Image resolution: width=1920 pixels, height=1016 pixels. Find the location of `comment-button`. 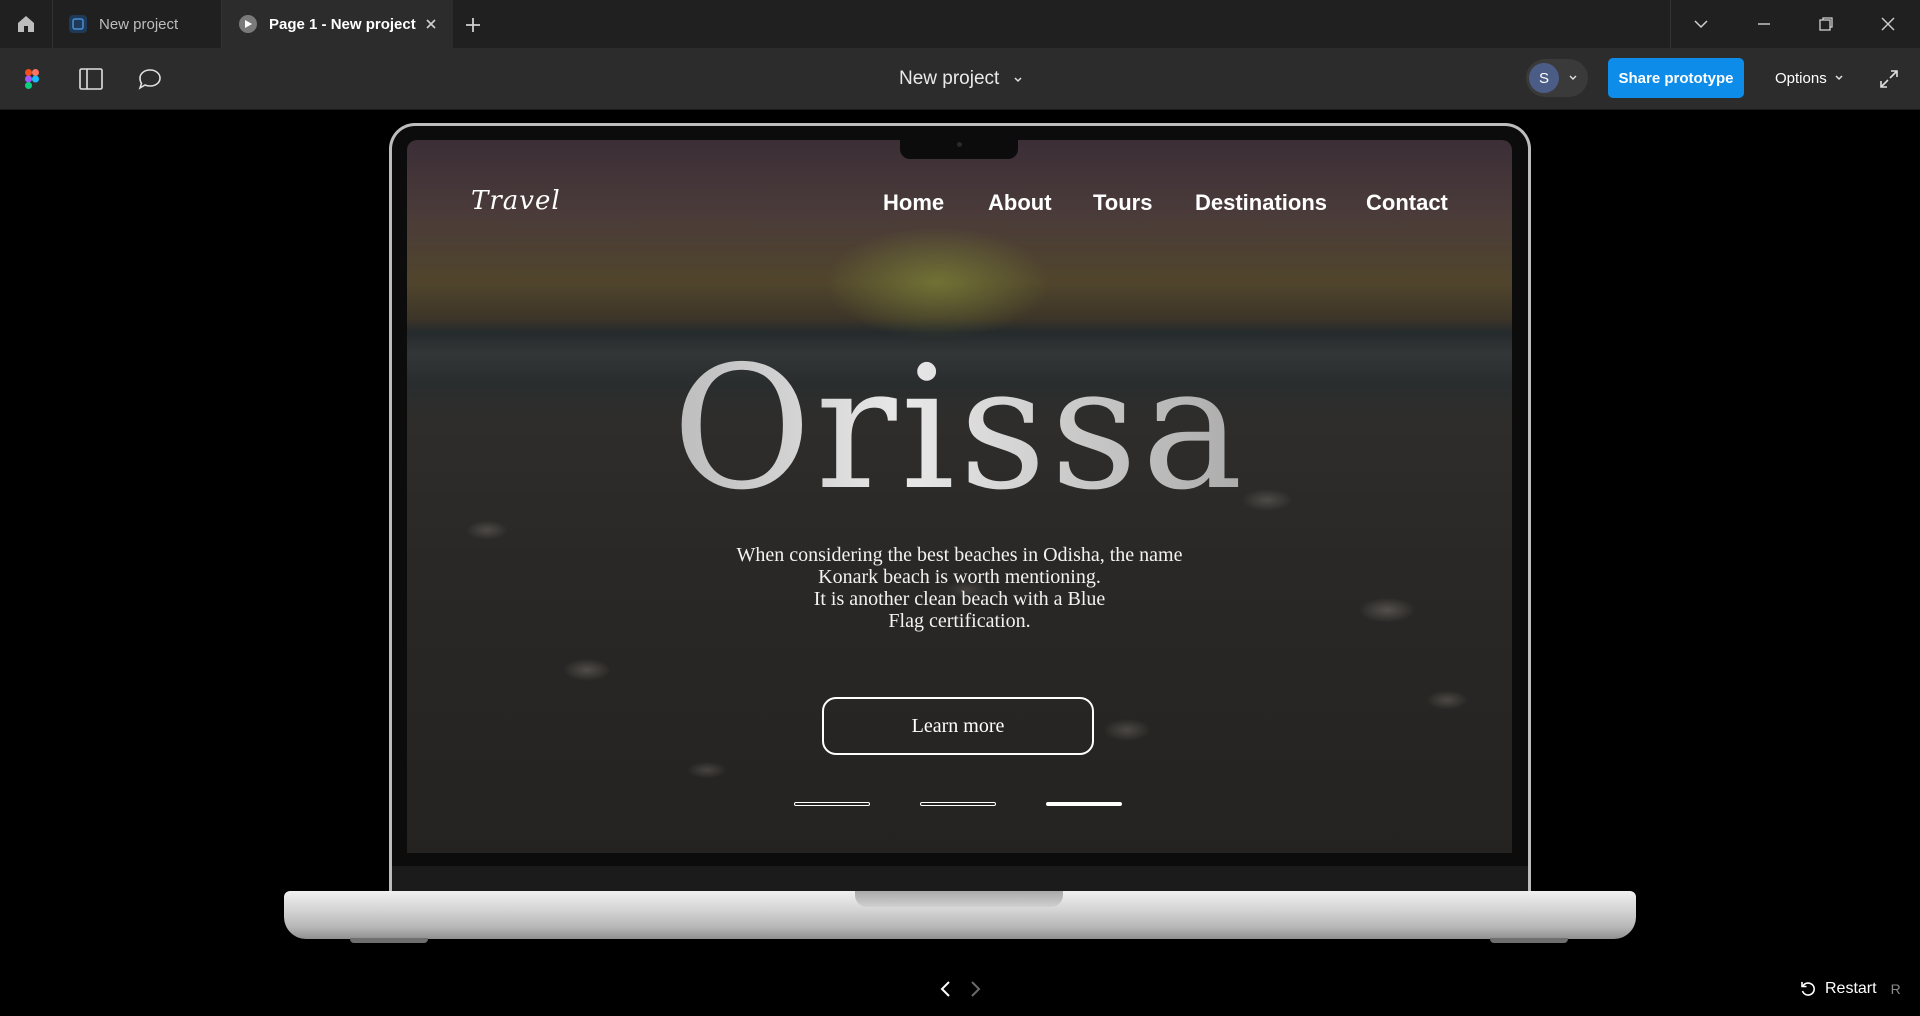

comment-button is located at coordinates (150, 79).